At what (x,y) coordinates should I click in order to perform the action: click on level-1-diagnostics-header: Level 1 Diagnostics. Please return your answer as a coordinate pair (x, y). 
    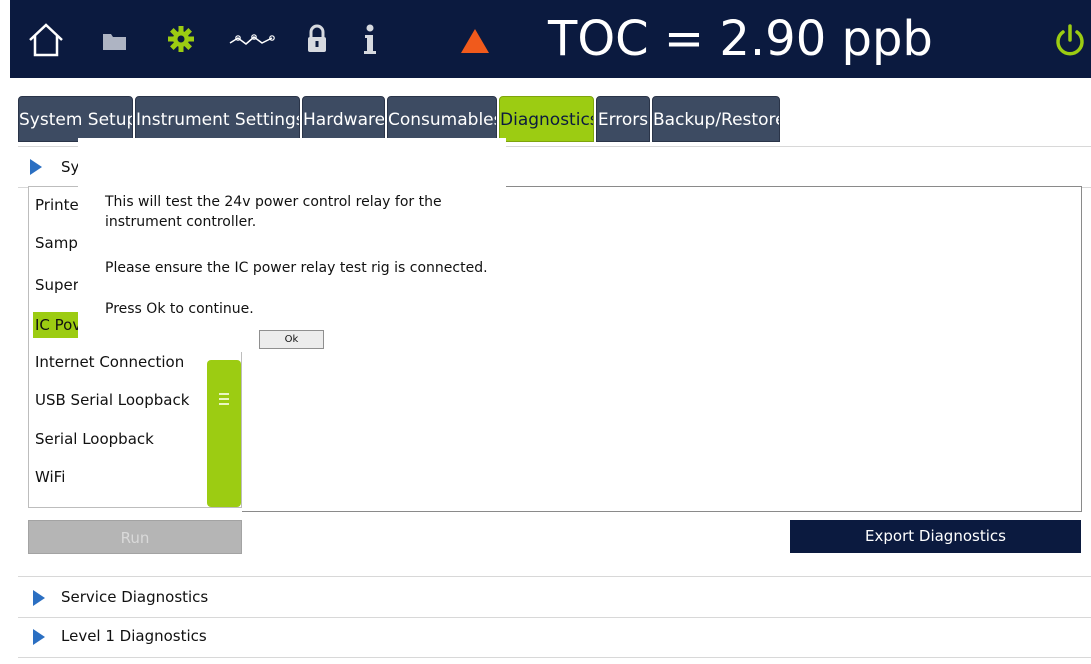
    Looking at the image, I should click on (554, 637).